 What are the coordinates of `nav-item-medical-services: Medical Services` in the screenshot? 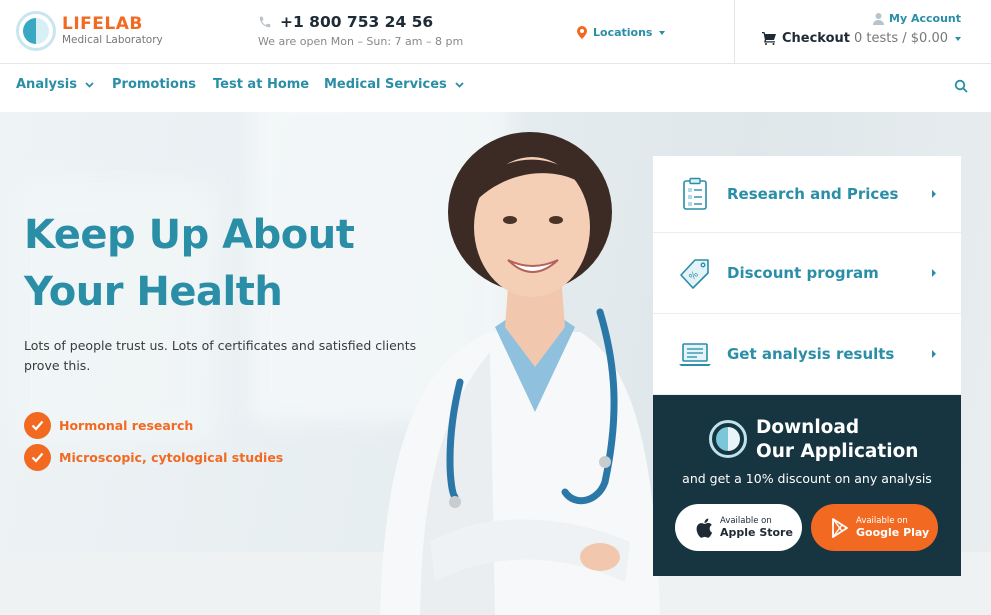 It's located at (394, 84).